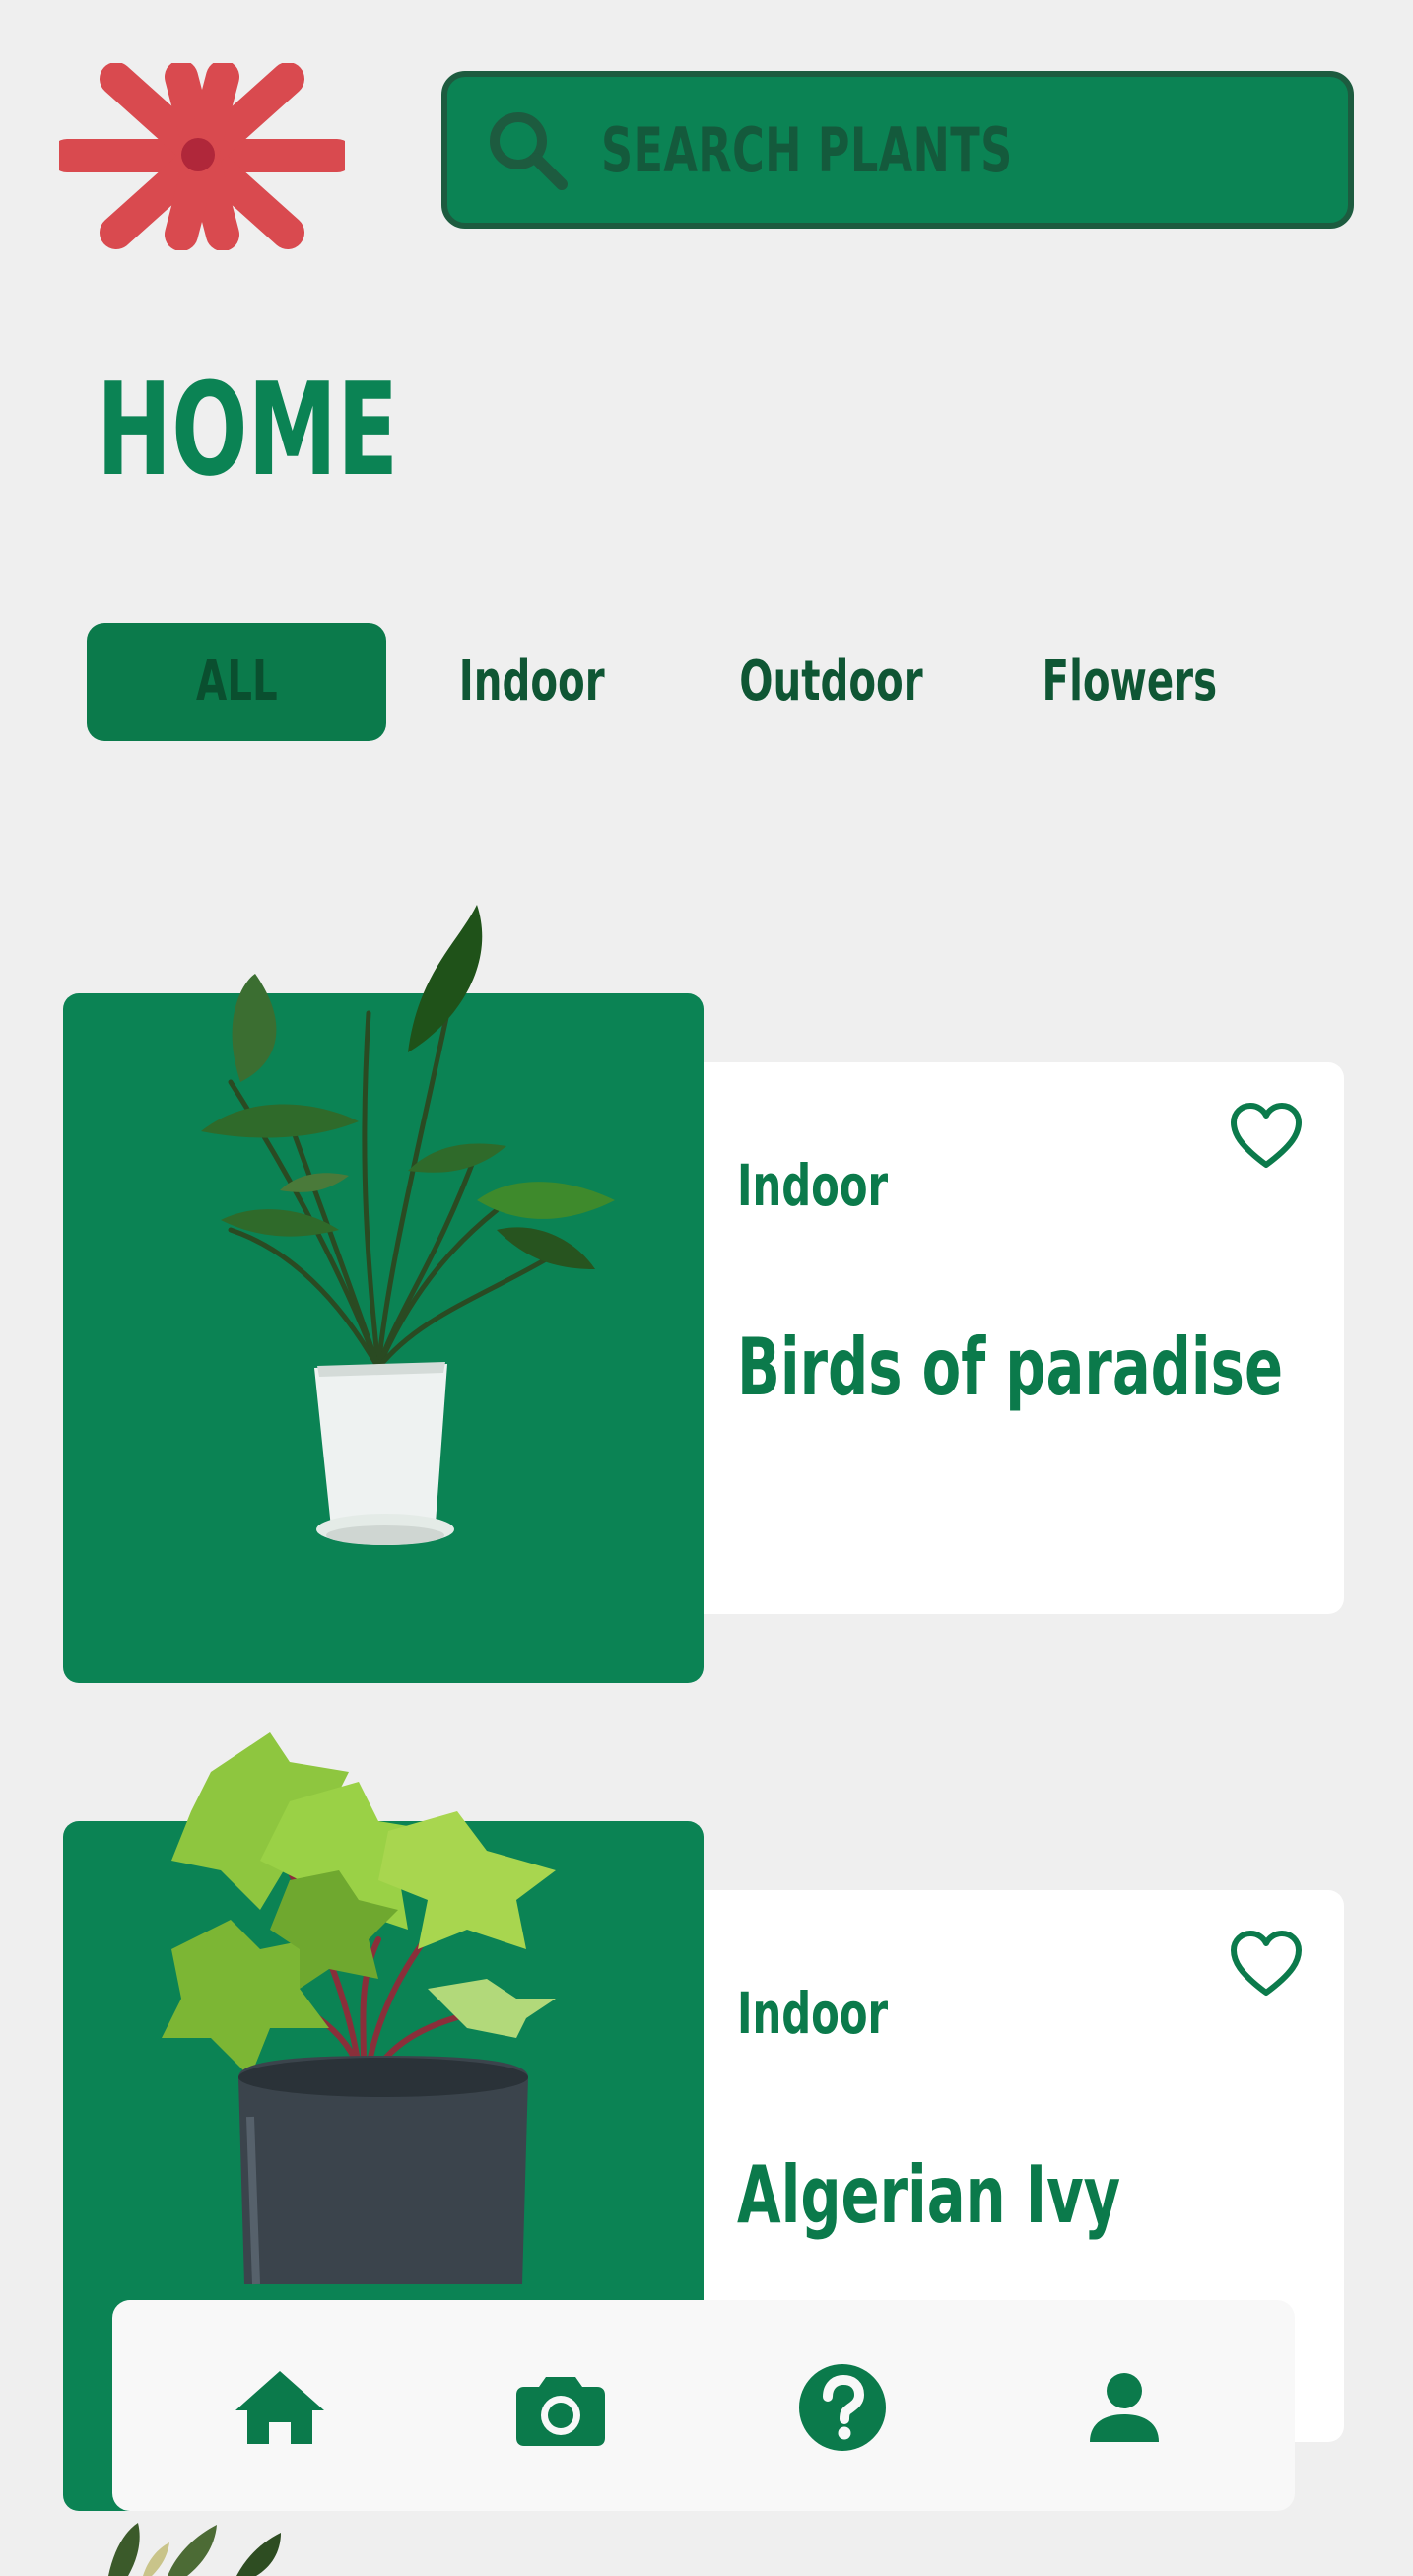  Describe the element at coordinates (194, 2549) in the screenshot. I see `next-plant-image-peek` at that location.